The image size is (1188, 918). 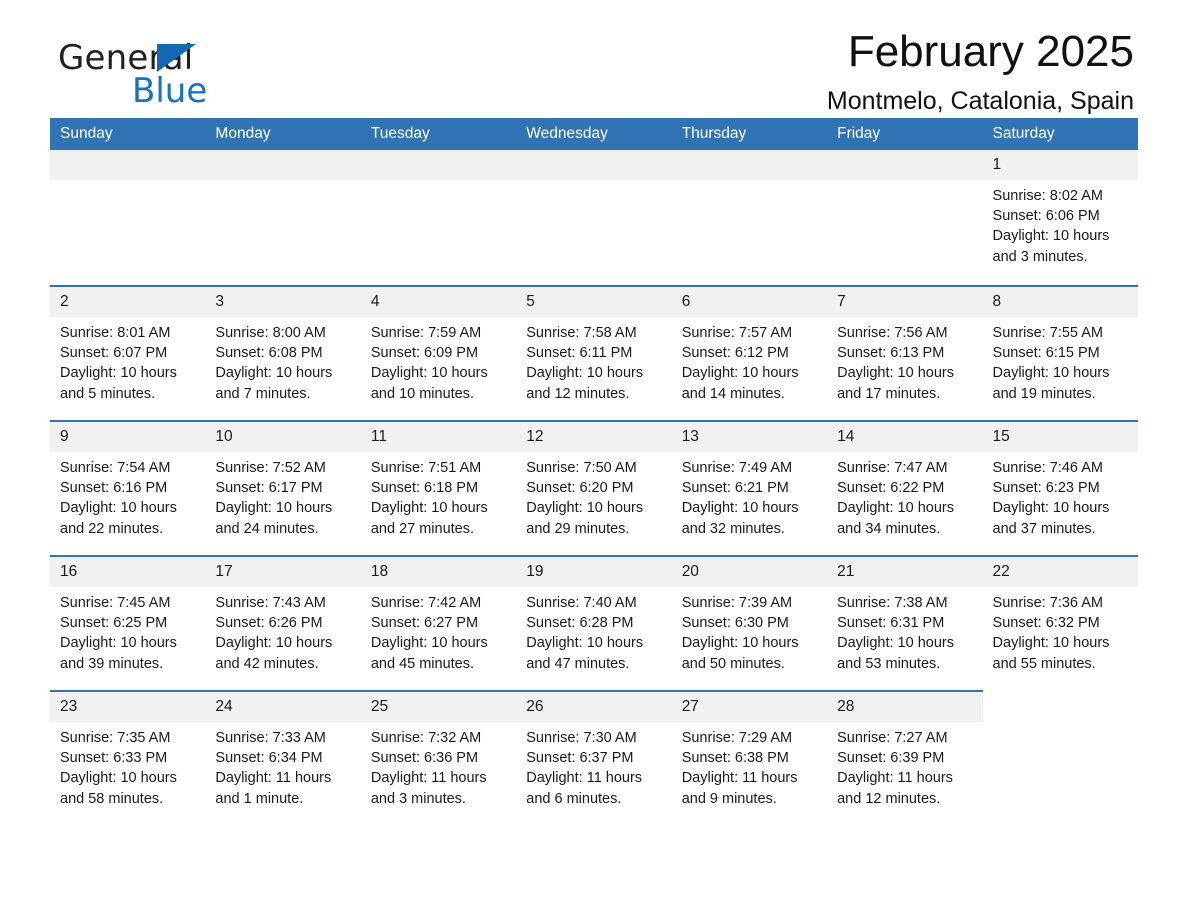 What do you see at coordinates (118, 788) in the screenshot?
I see `daylight-text: Daylight: 10 hours and 58 minutes.` at bounding box center [118, 788].